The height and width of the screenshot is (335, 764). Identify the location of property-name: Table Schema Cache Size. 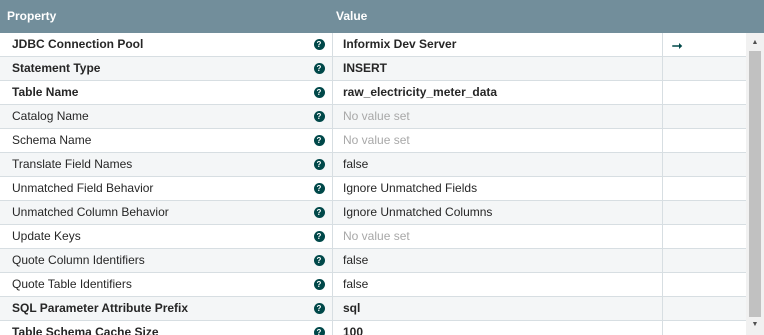
(85, 330).